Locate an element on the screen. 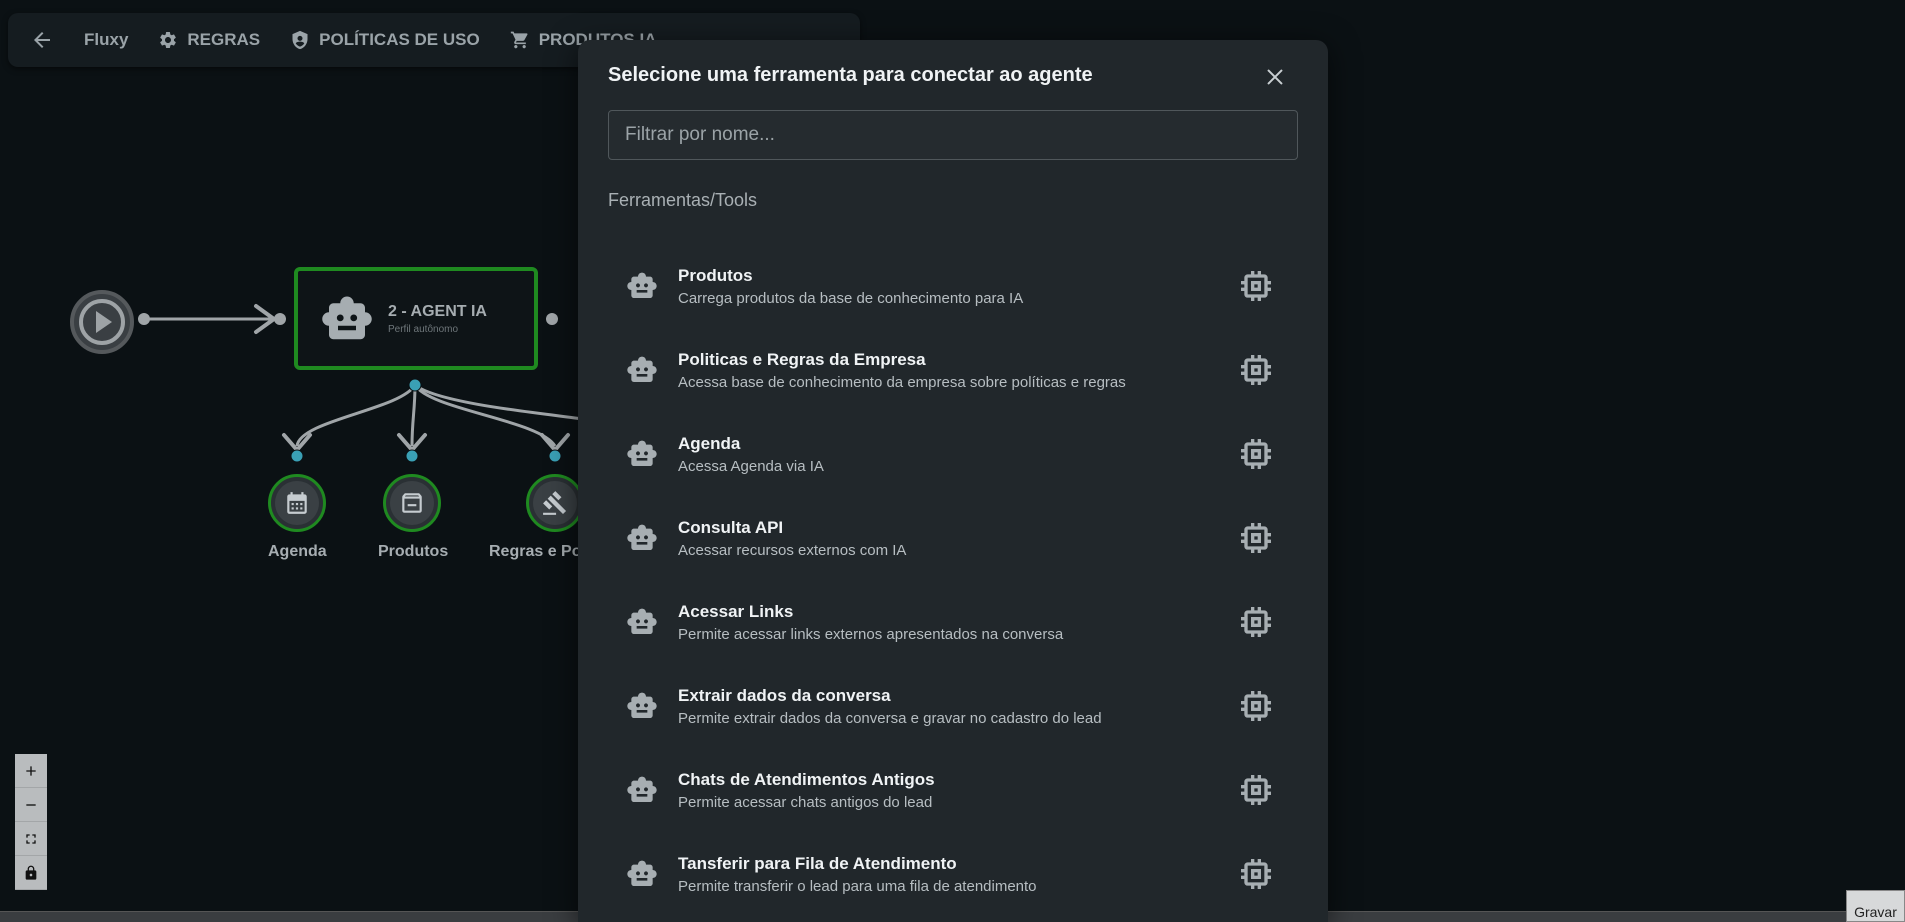 The height and width of the screenshot is (922, 1905). zoom-in-button is located at coordinates (31, 771).